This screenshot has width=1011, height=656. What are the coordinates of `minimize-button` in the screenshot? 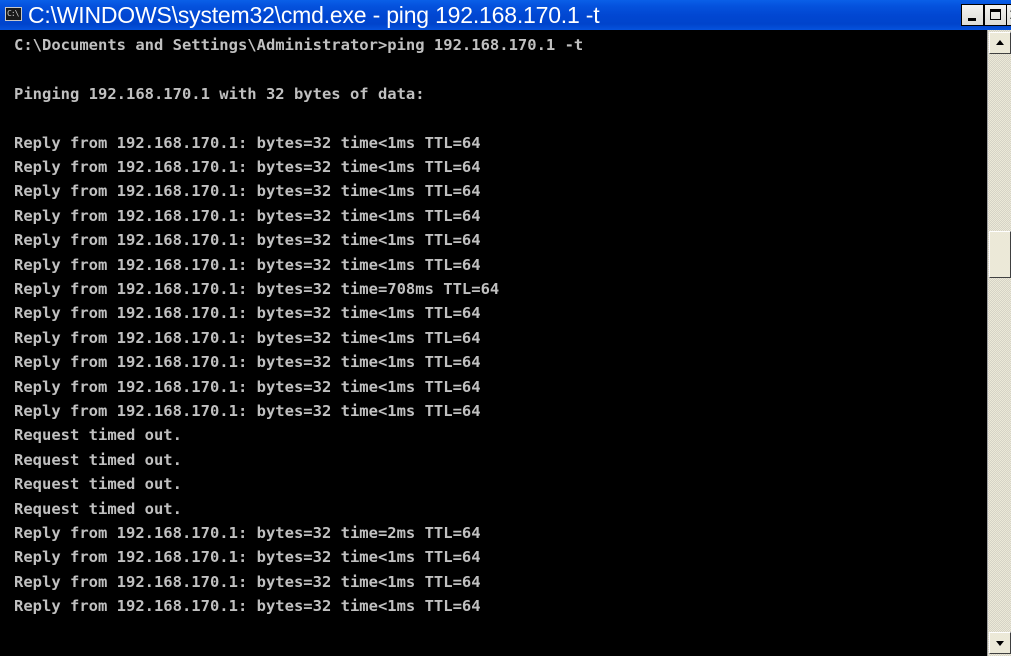 It's located at (972, 15).